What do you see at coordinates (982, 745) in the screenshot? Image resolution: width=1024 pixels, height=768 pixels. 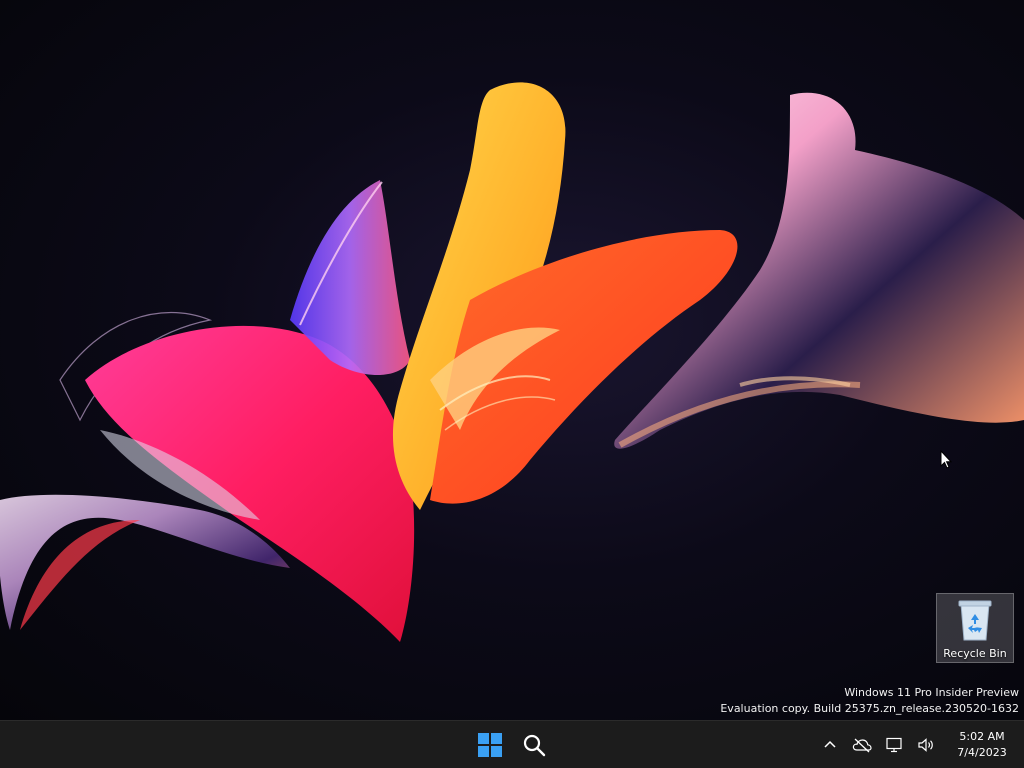 I see `clock: 5:02 AM 7/4/2023` at bounding box center [982, 745].